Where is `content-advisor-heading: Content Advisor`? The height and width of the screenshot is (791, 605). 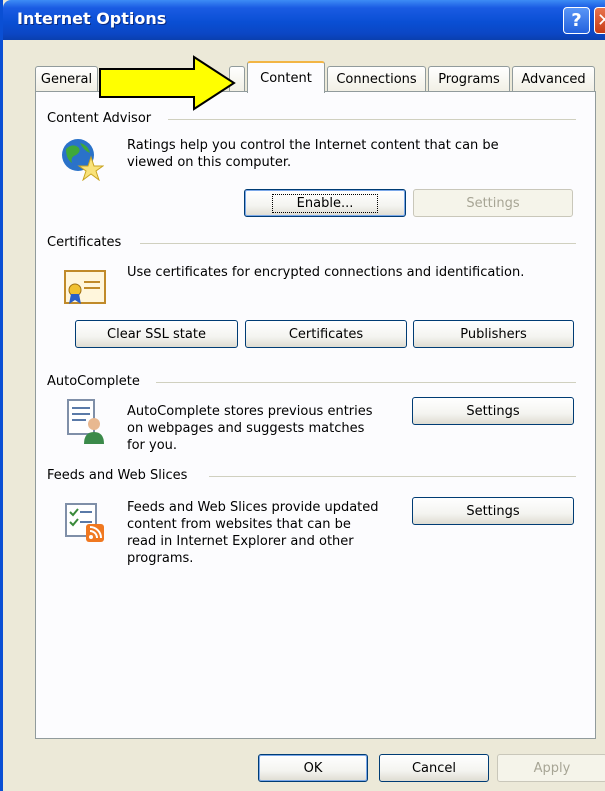 content-advisor-heading: Content Advisor is located at coordinates (102, 118).